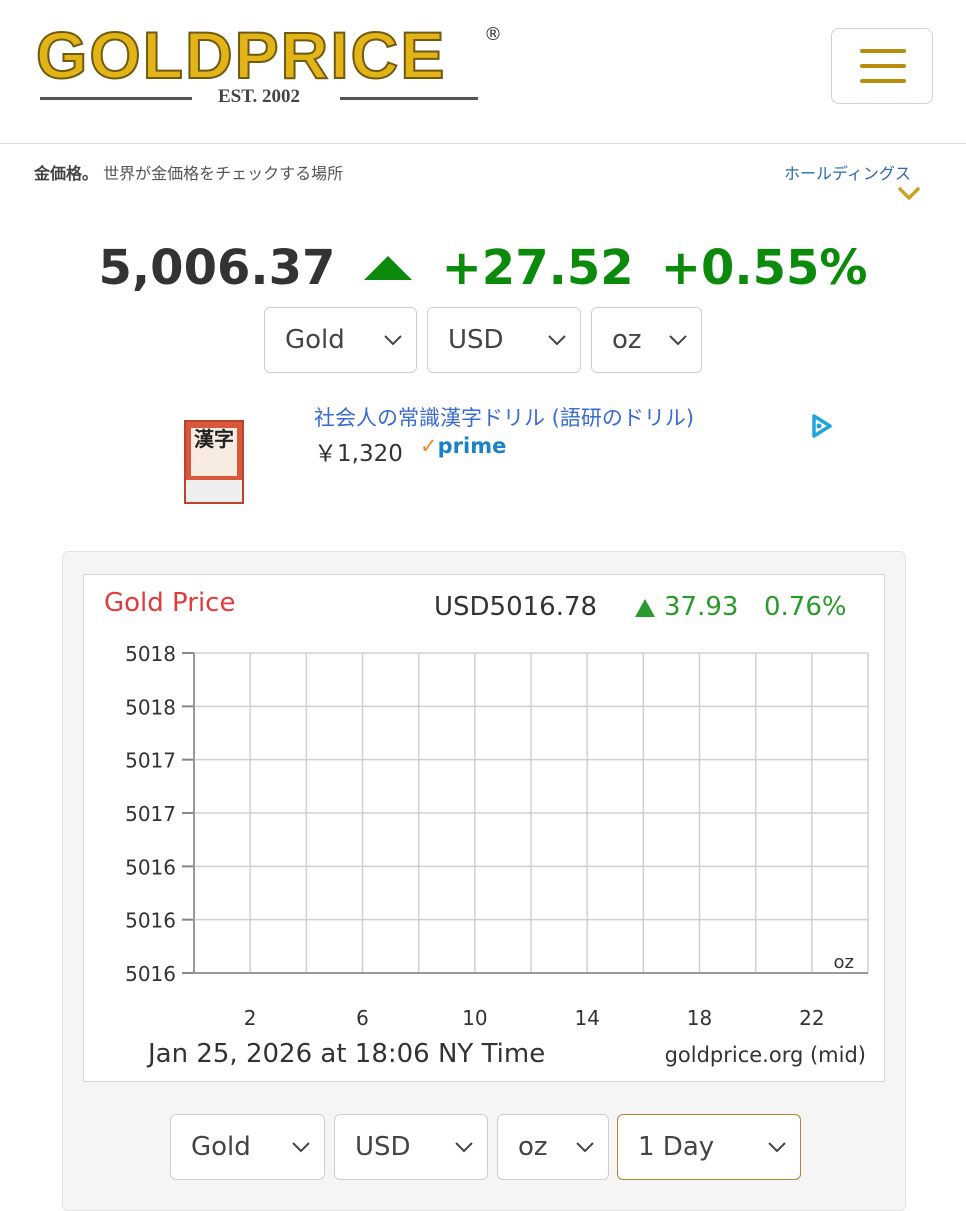  I want to click on logo-rule-left, so click(116, 98).